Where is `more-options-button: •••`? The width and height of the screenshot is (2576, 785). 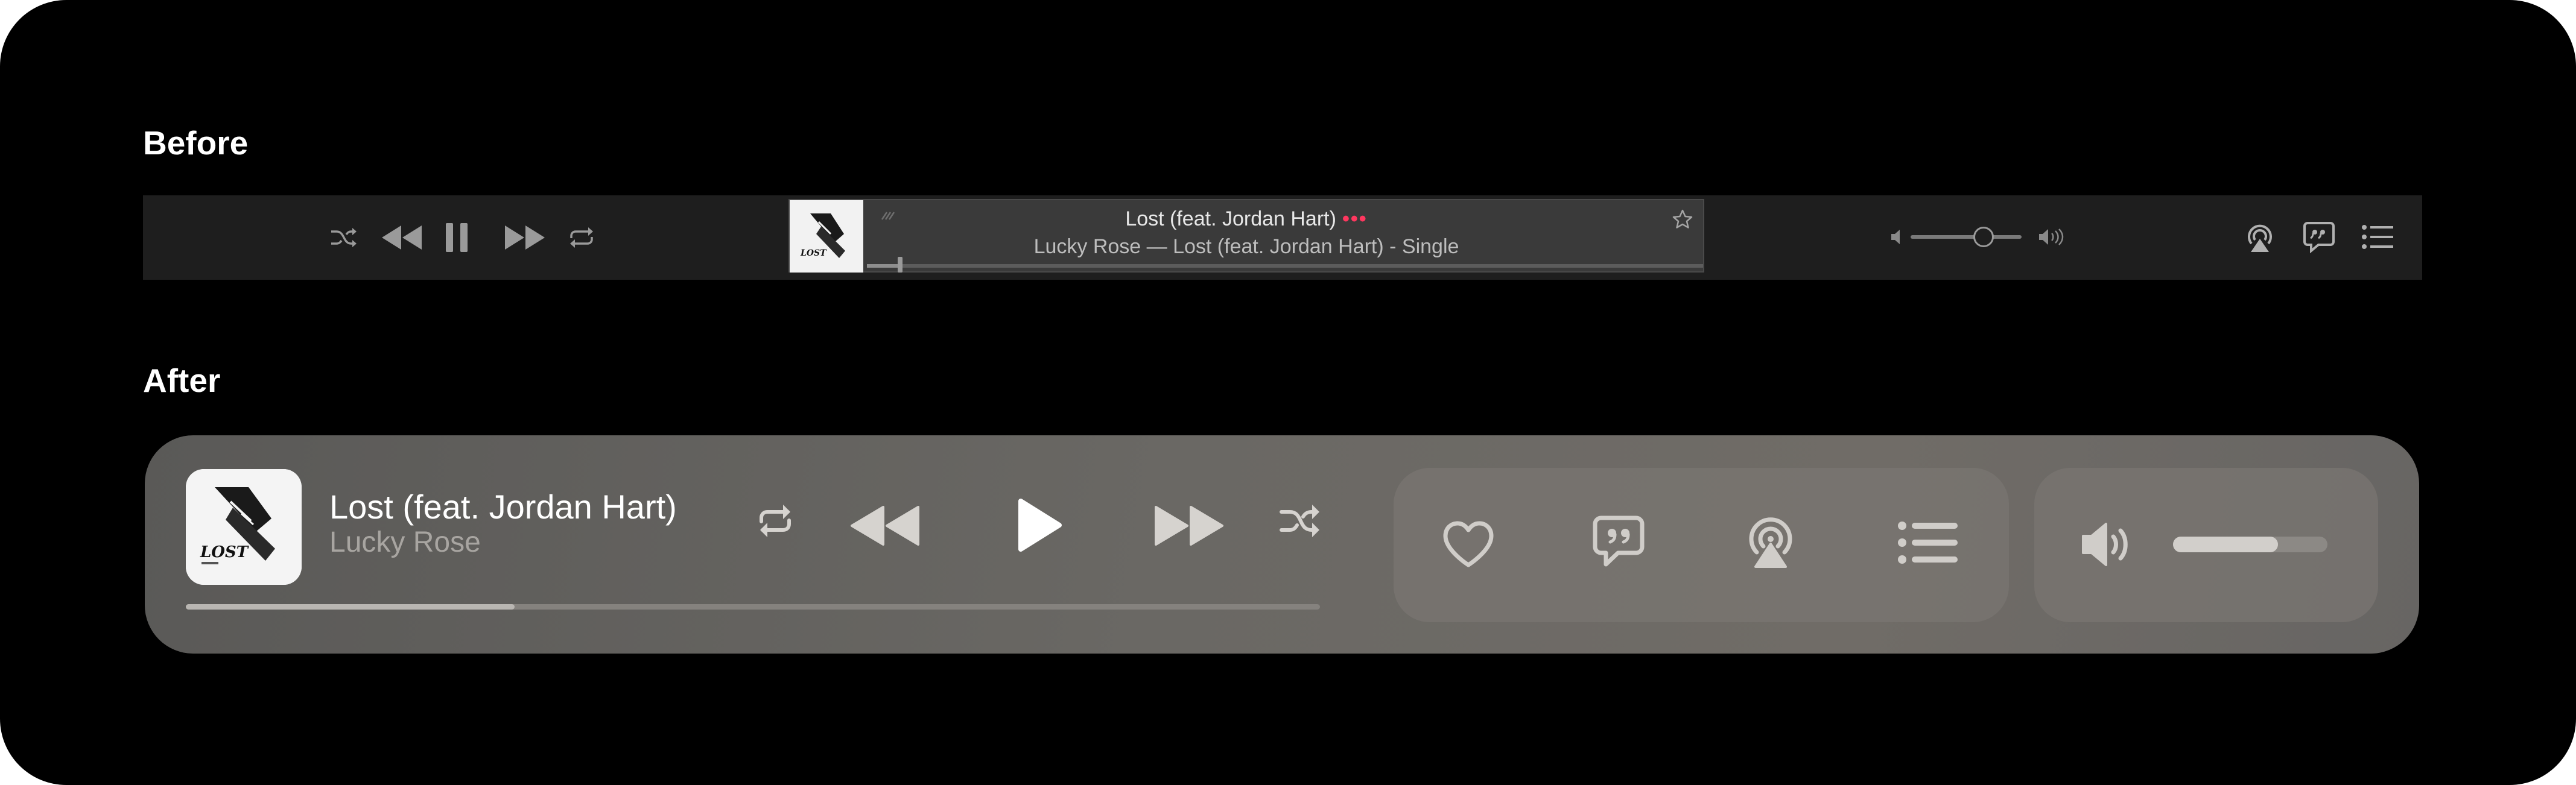
more-options-button: ••• is located at coordinates (1355, 219).